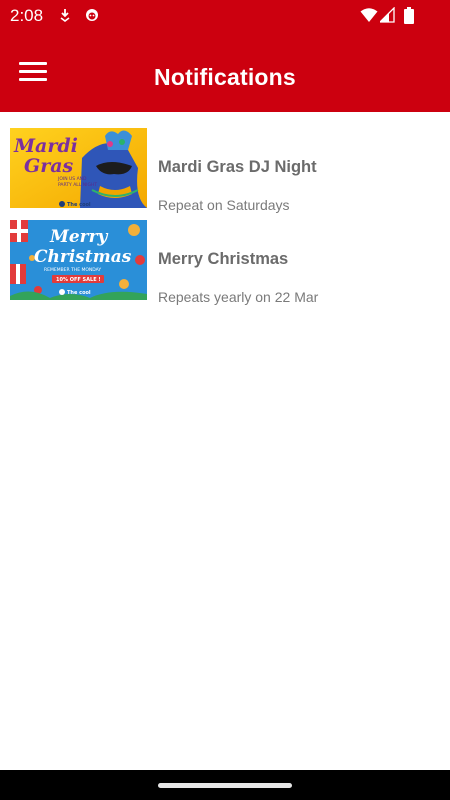 This screenshot has height=800, width=450. Describe the element at coordinates (72, 179) in the screenshot. I see `svg-text: JOIN US AND` at that location.